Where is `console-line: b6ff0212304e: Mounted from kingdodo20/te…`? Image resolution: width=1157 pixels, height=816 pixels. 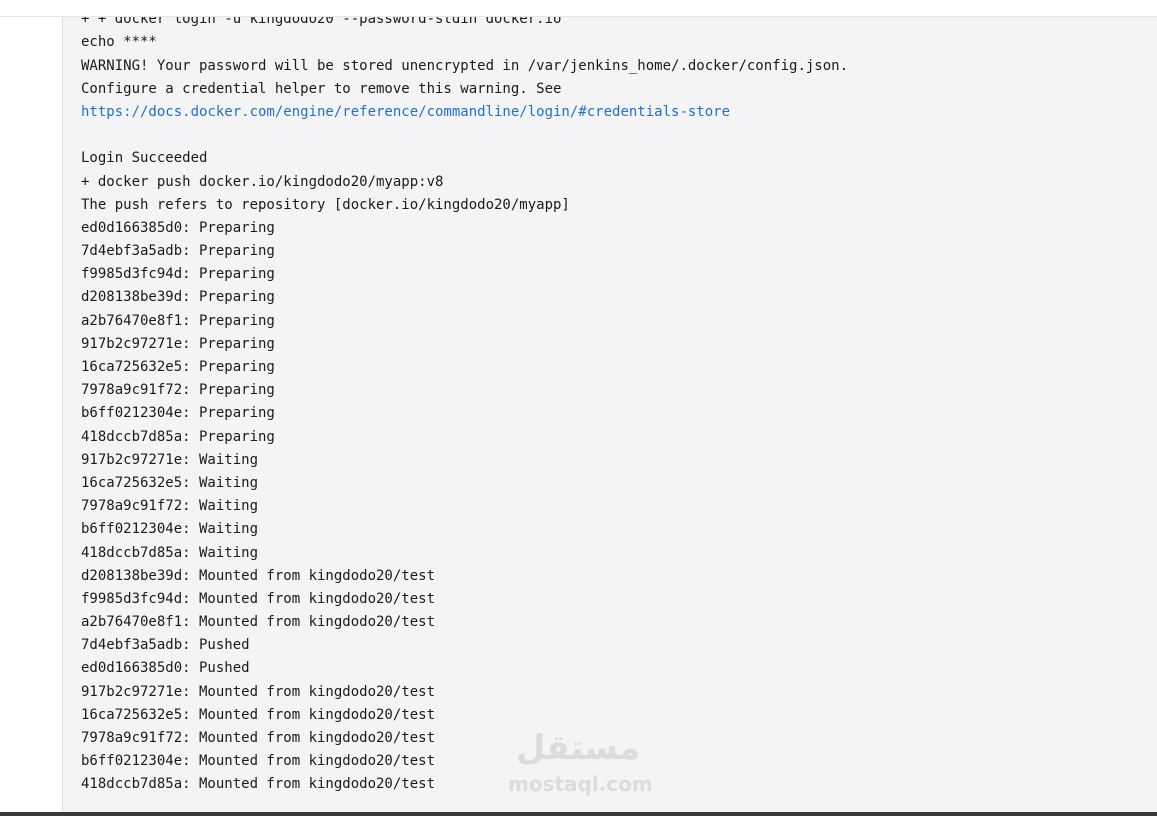 console-line: b6ff0212304e: Mounted from kingdodo20/te… is located at coordinates (258, 761).